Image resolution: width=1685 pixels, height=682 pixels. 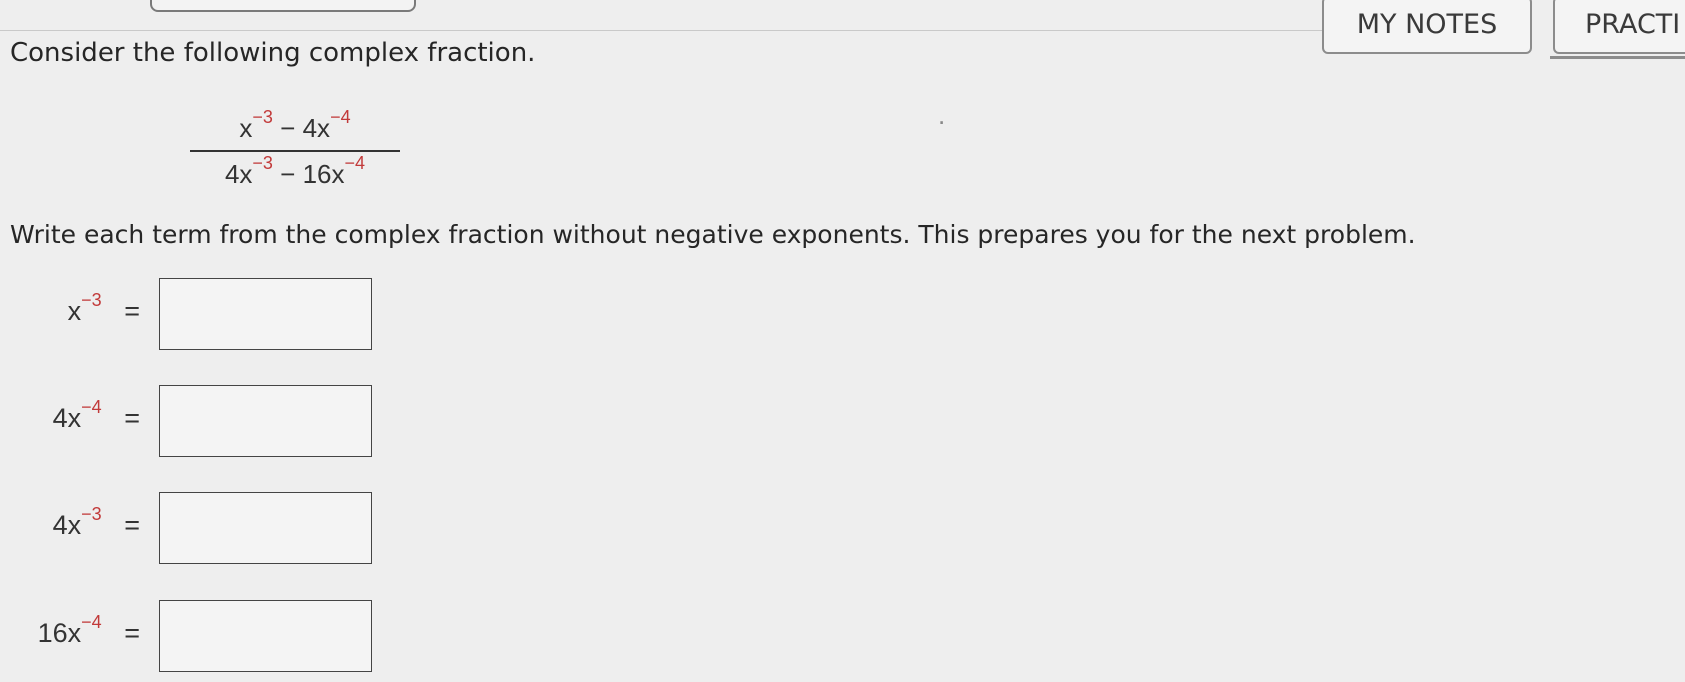 What do you see at coordinates (132, 525) in the screenshot?
I see `answer-3-equals: =` at bounding box center [132, 525].